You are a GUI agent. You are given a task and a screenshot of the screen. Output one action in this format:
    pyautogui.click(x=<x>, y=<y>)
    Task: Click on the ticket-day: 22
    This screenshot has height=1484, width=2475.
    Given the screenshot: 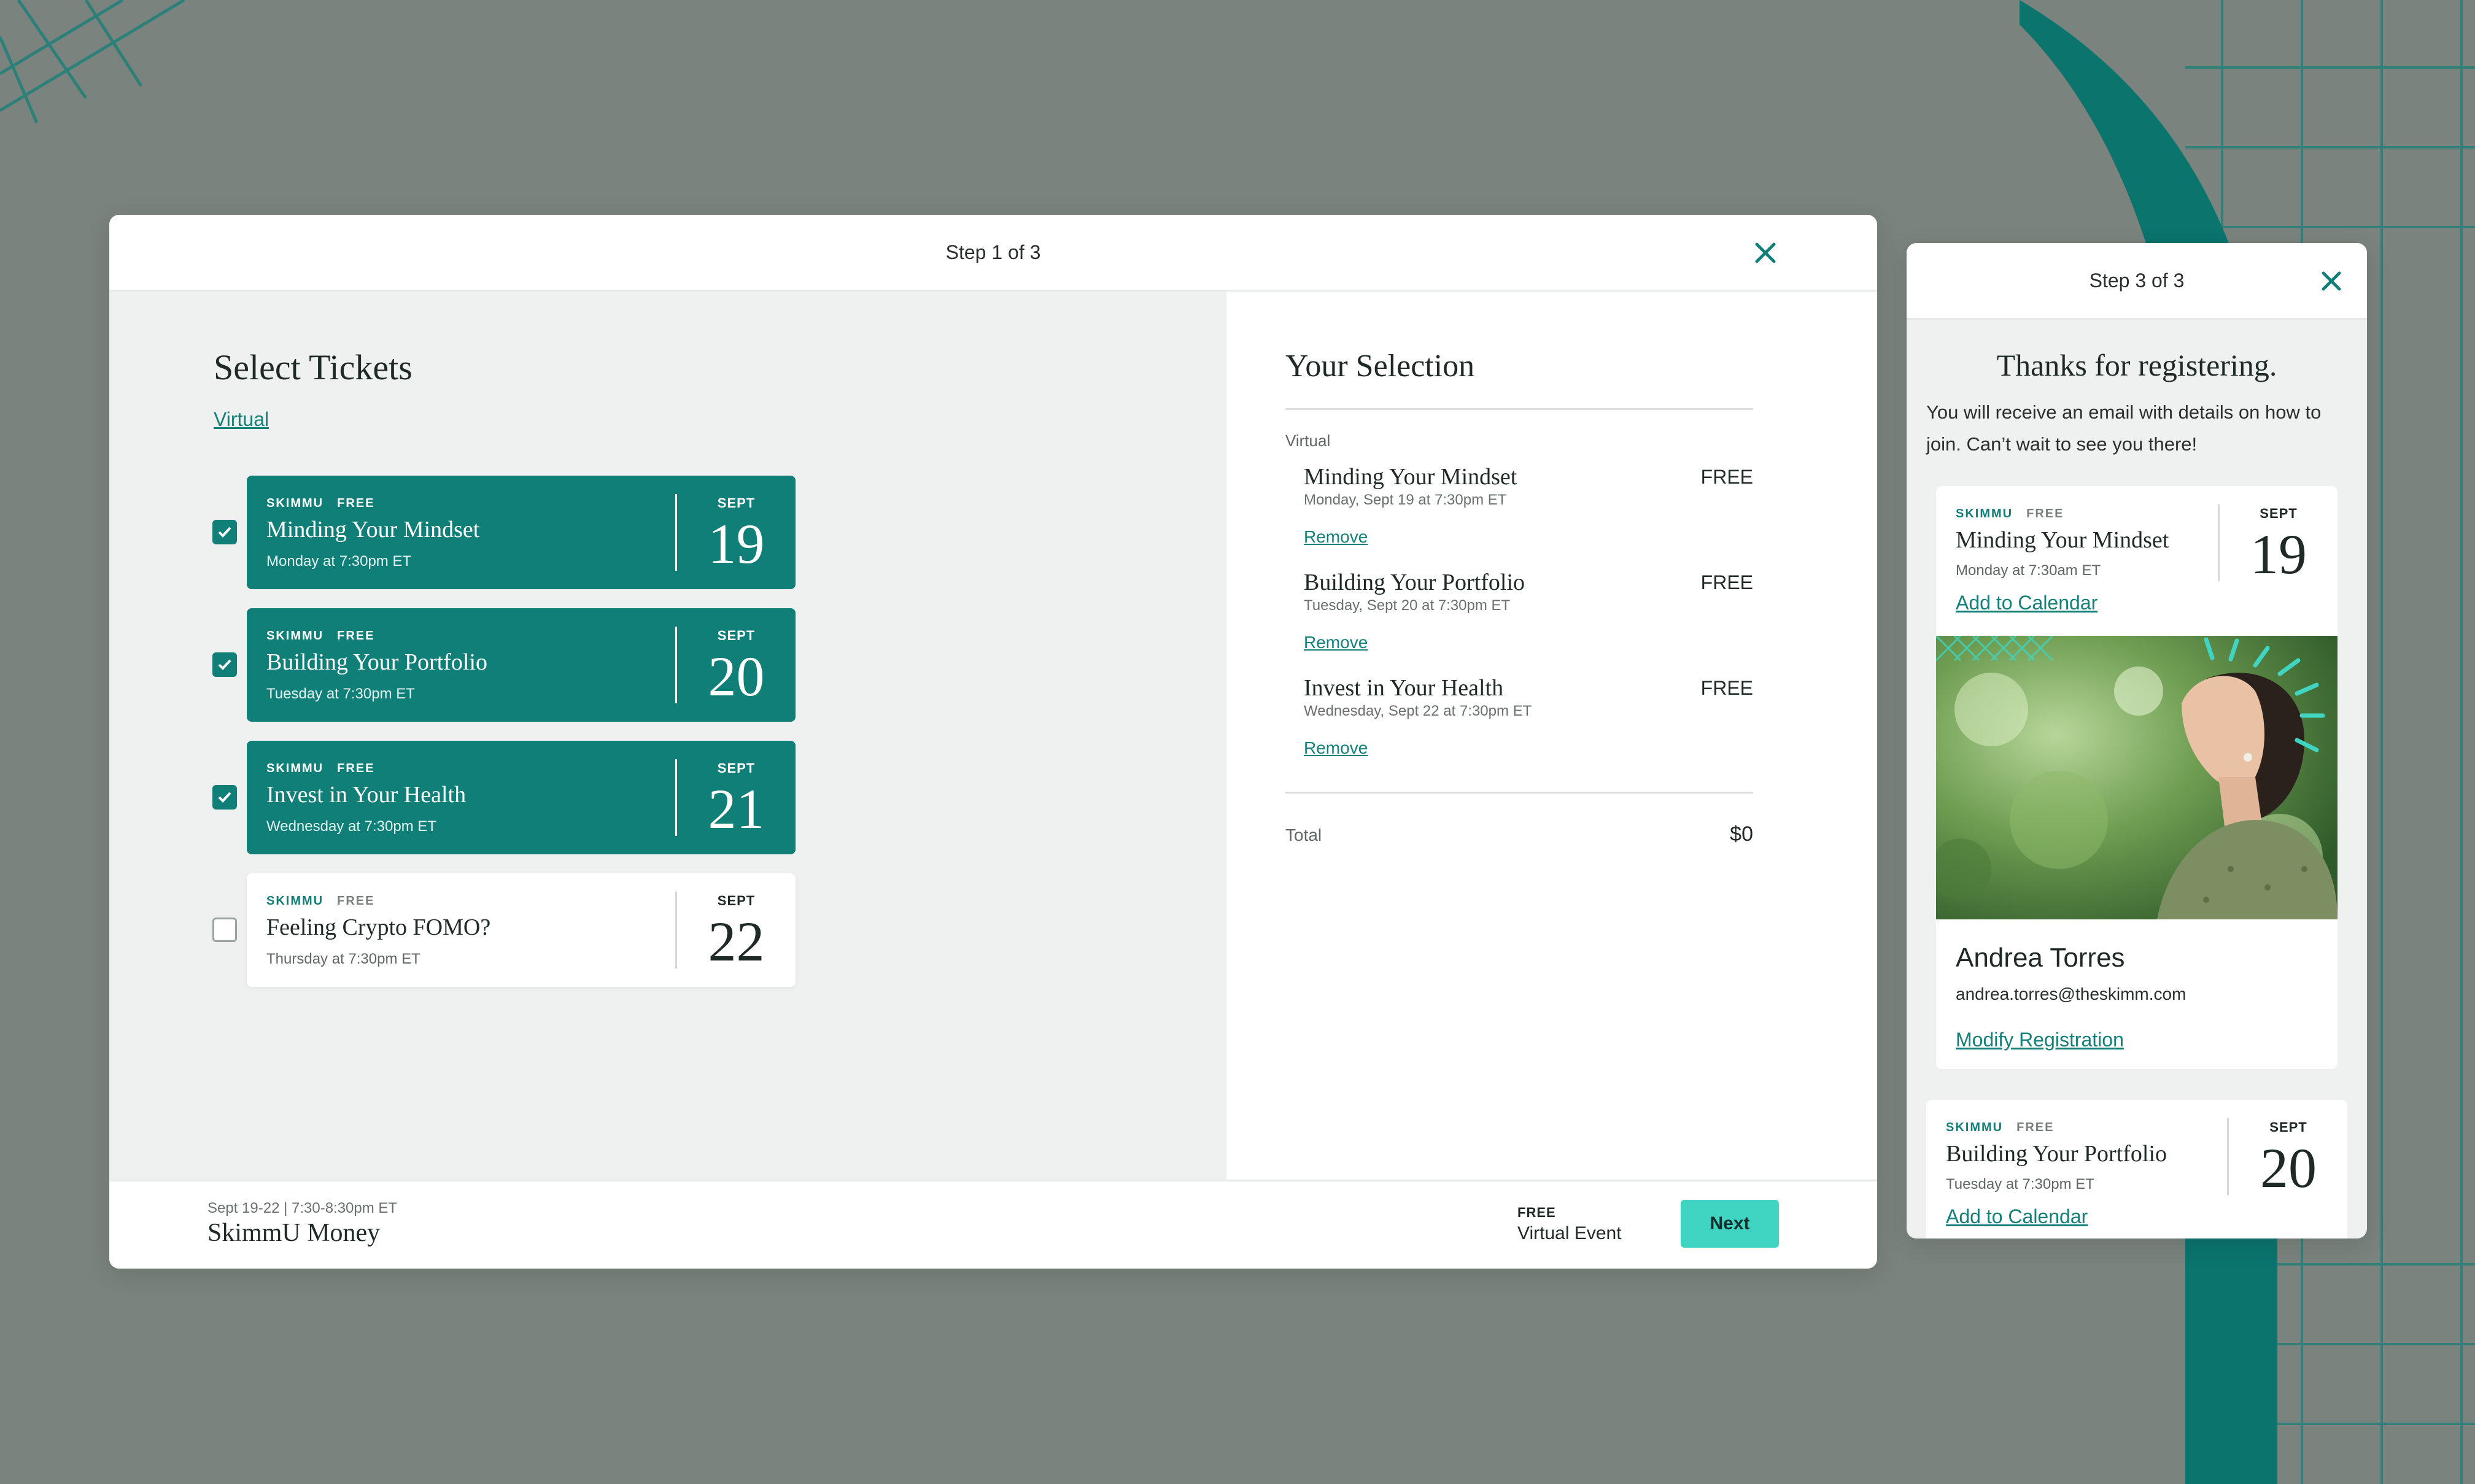 What is the action you would take?
    pyautogui.click(x=736, y=941)
    